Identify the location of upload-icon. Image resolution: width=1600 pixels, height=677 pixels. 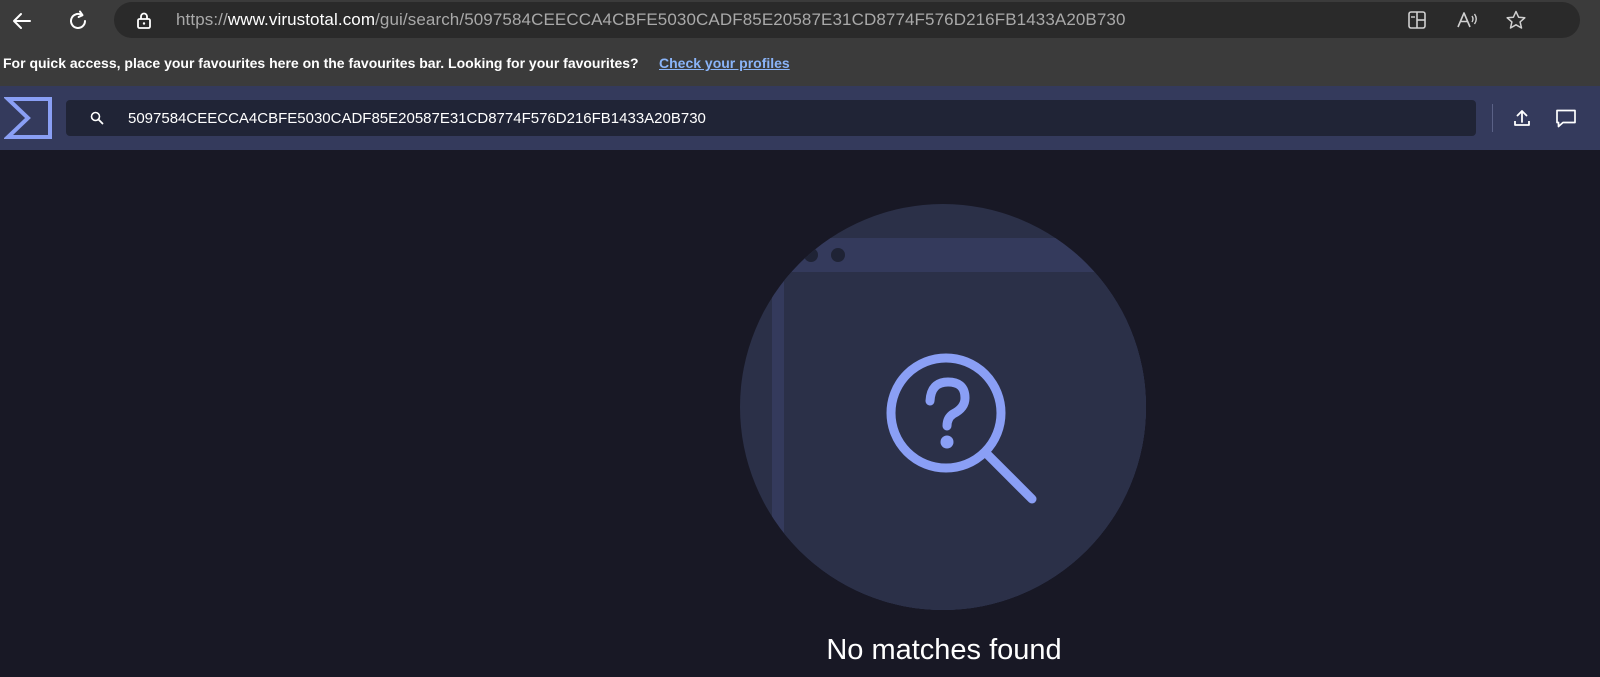
(1522, 118).